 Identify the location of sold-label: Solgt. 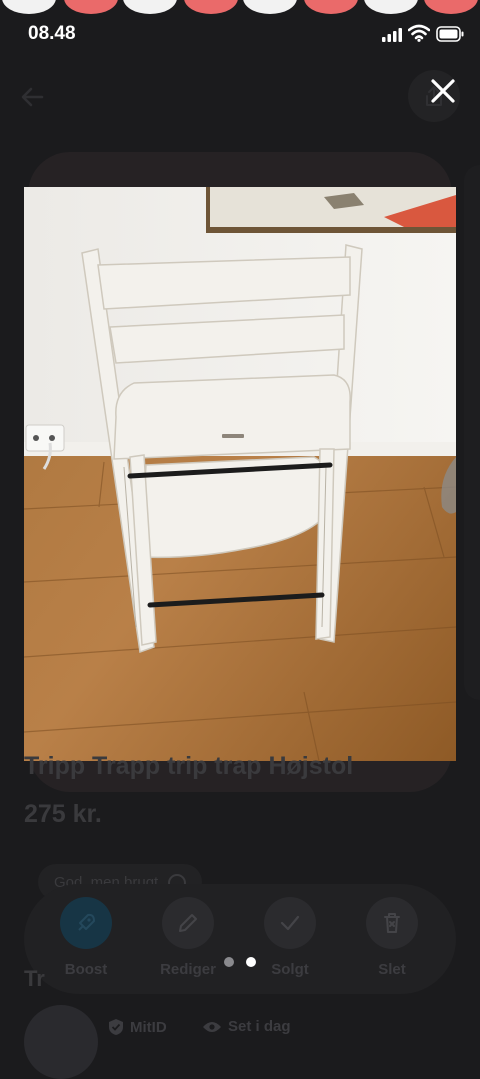
(290, 969).